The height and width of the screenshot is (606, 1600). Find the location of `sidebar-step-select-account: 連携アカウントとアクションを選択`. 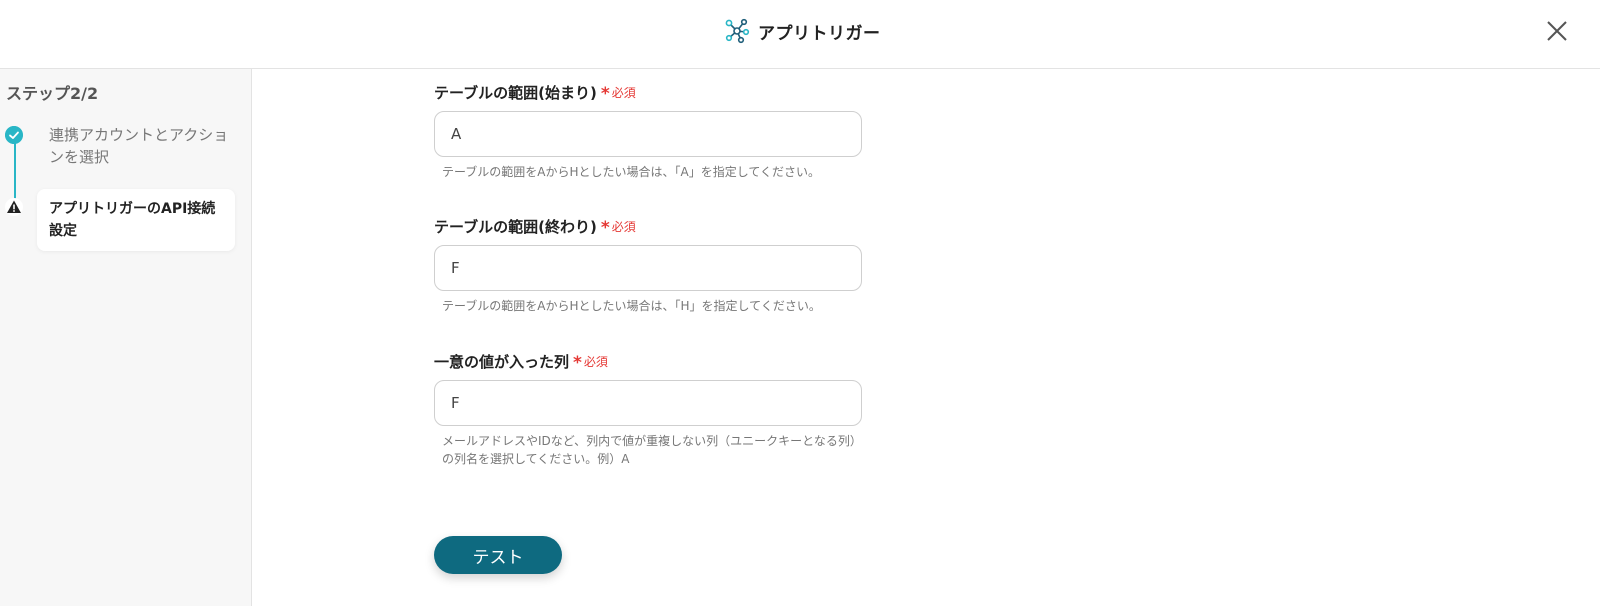

sidebar-step-select-account: 連携アカウントとアクションを選択 is located at coordinates (139, 146).